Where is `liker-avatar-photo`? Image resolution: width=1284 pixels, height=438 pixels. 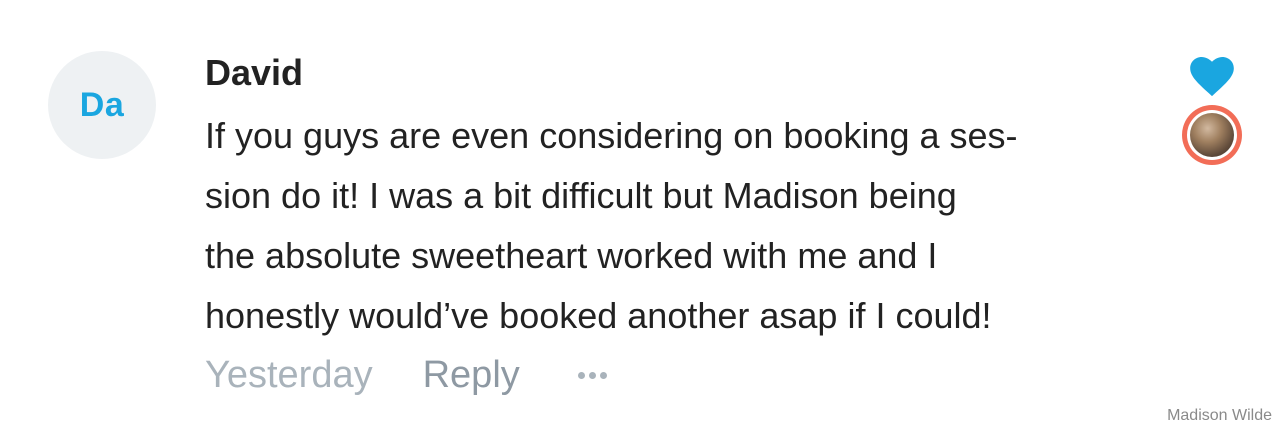
liker-avatar-photo is located at coordinates (1212, 135).